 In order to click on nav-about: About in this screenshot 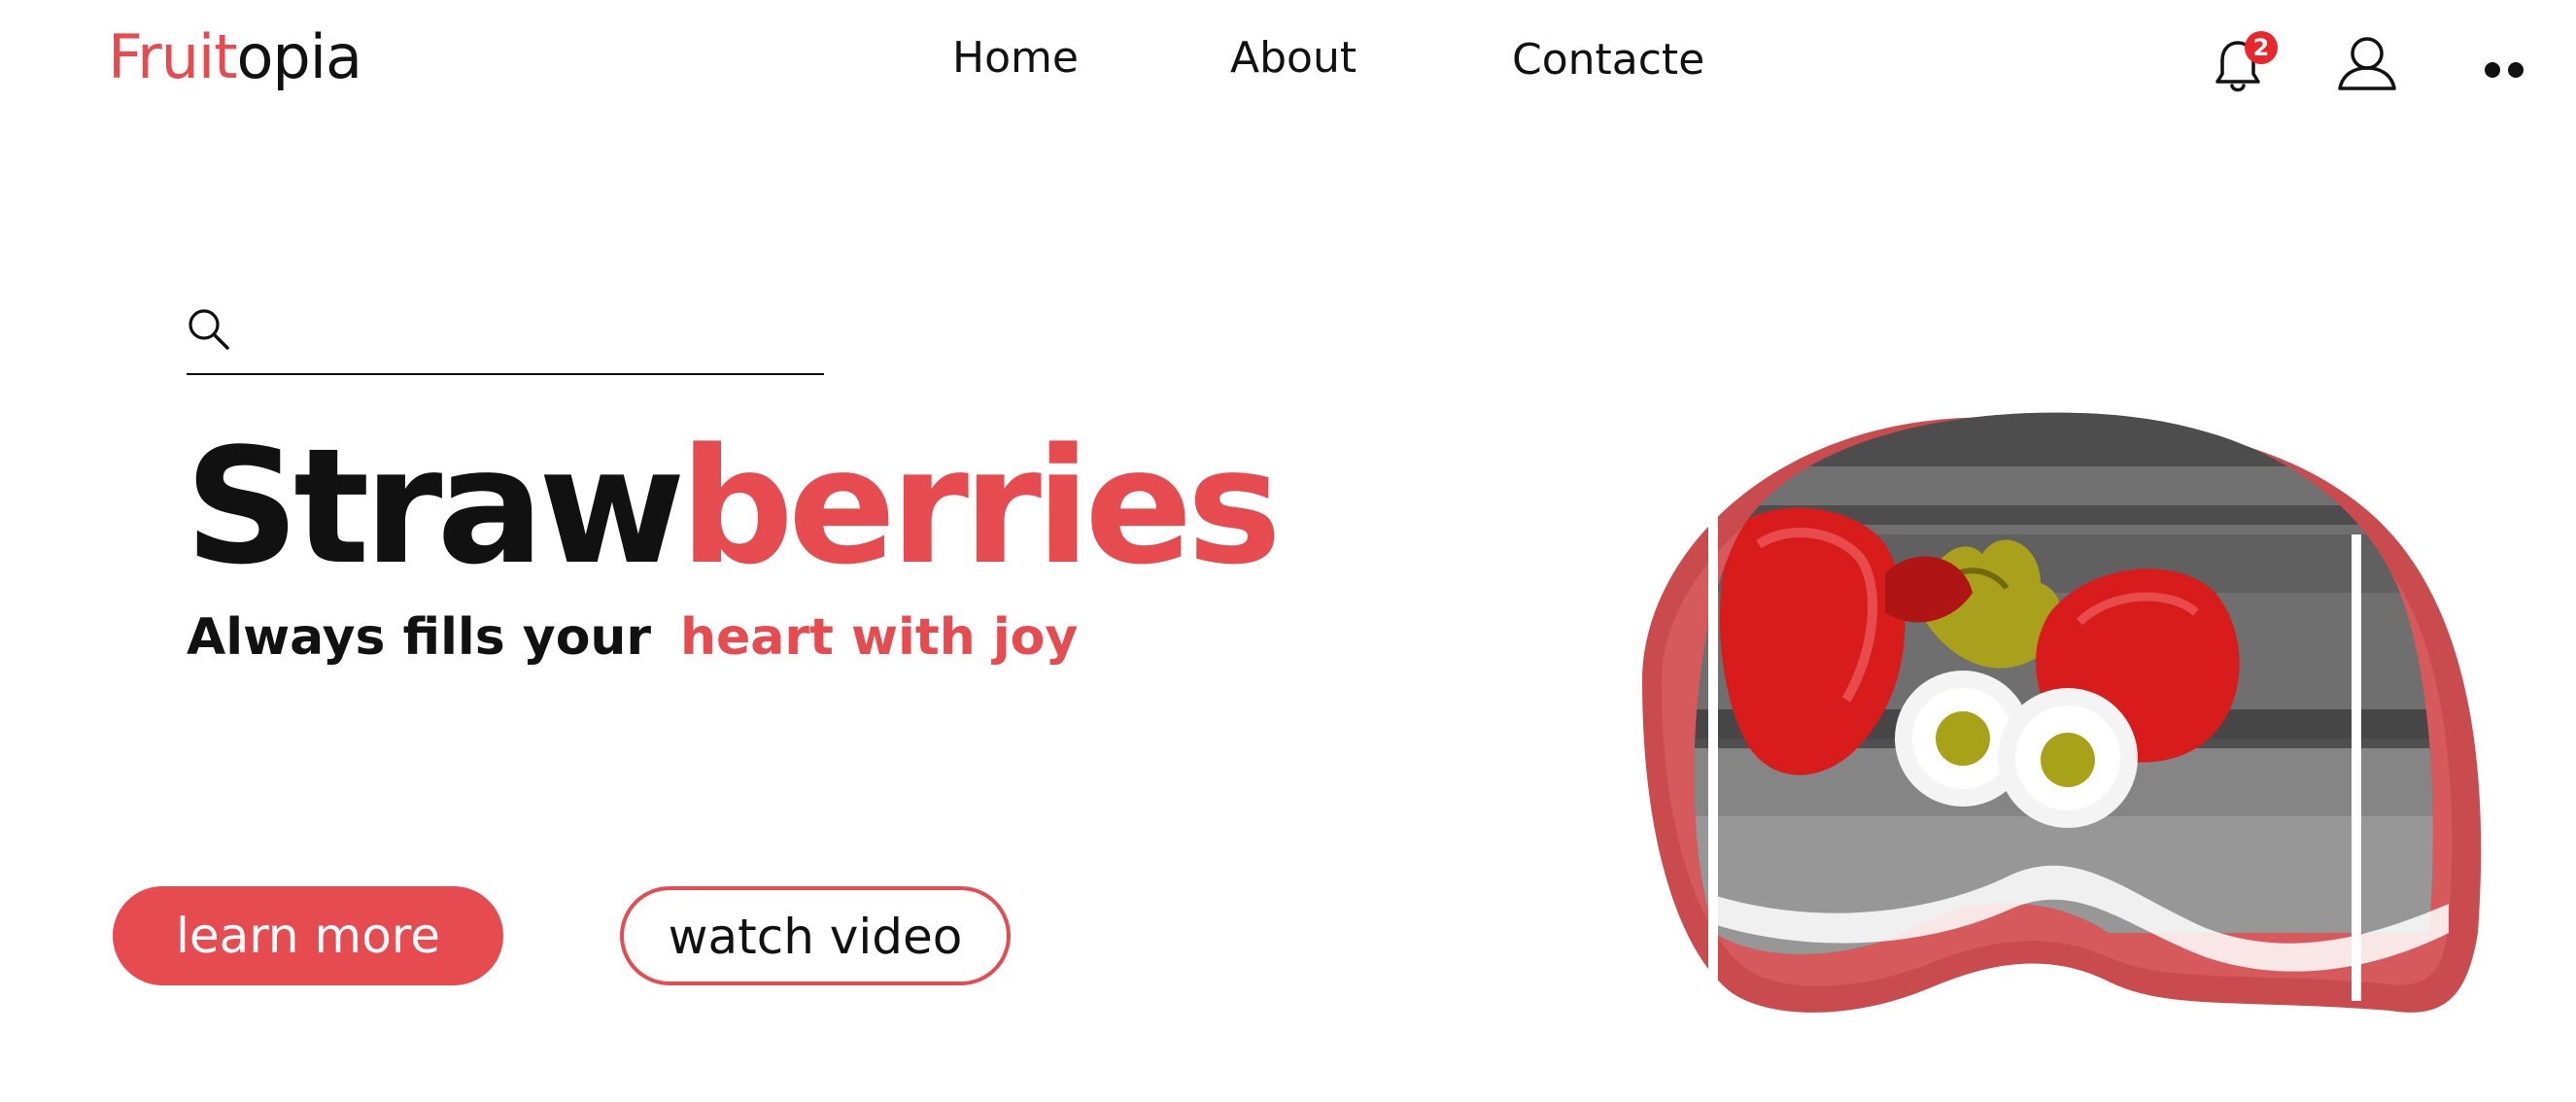, I will do `click(1293, 58)`.